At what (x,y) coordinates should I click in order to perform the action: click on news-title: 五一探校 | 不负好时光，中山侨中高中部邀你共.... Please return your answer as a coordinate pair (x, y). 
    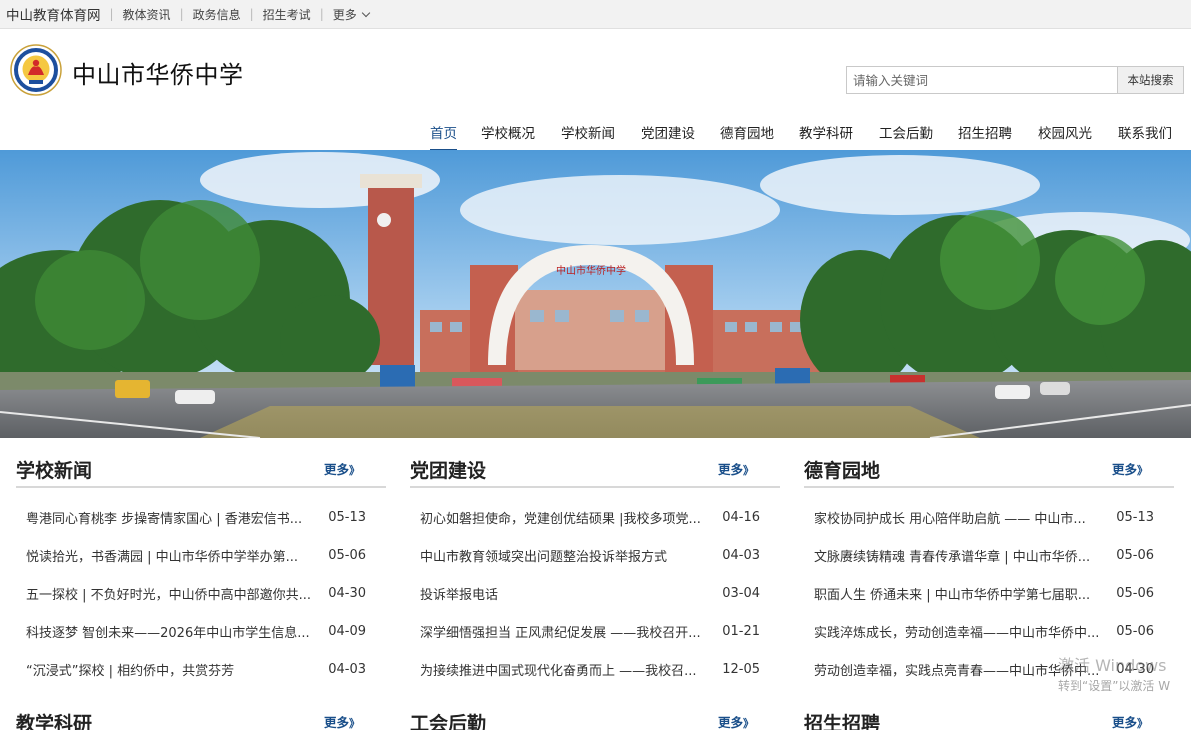
    Looking at the image, I should click on (168, 593).